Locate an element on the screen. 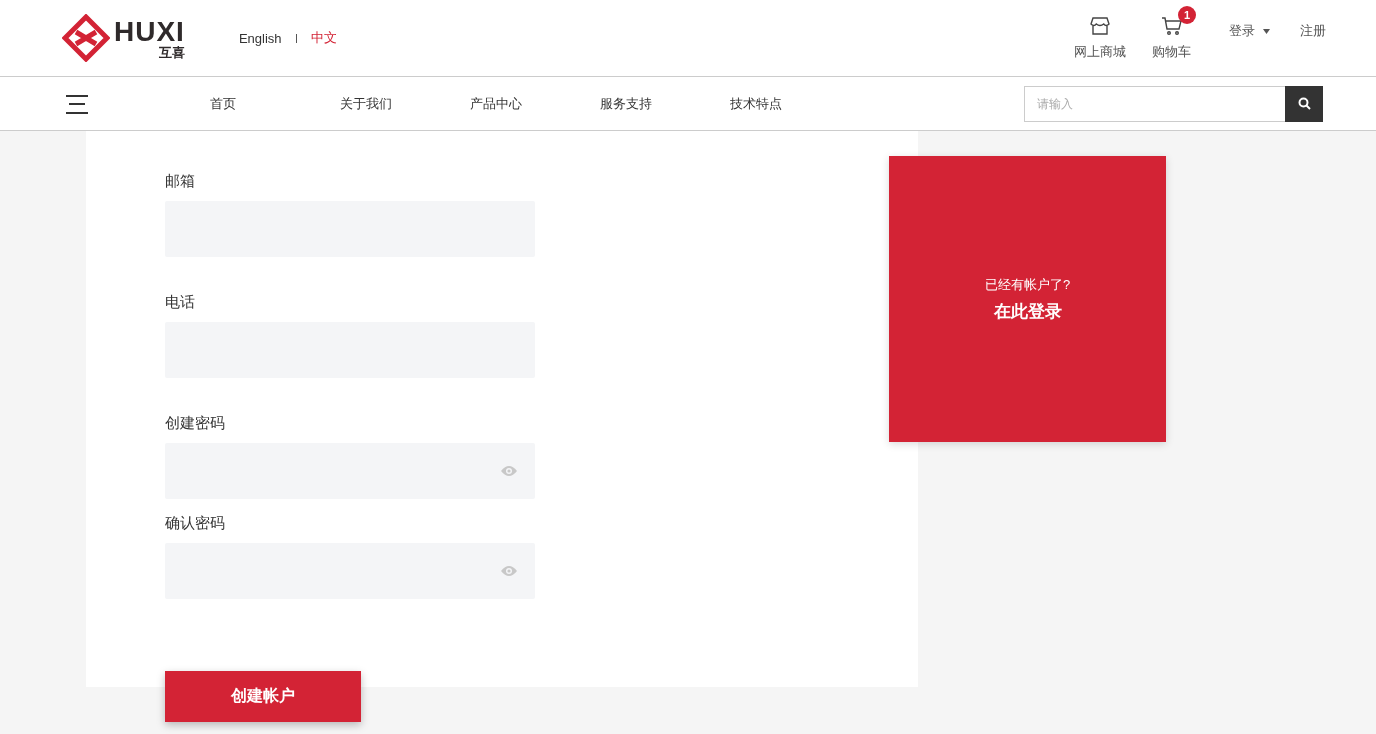 The image size is (1376, 734). register-link: 注册 is located at coordinates (1313, 31).